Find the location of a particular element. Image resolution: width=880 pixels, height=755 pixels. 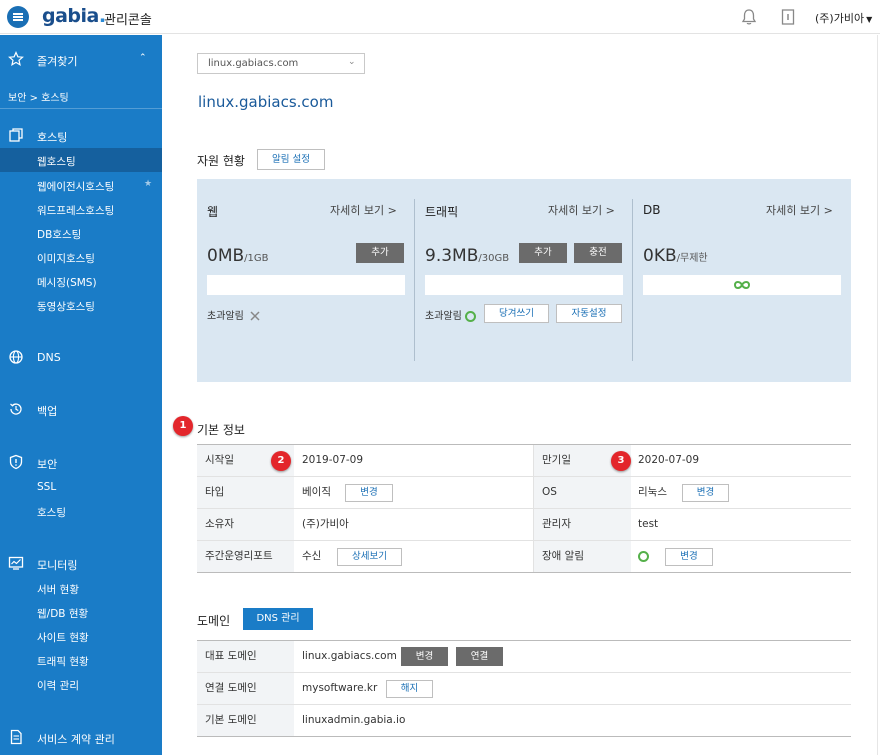

user-menu: (주)가비아 ▼ is located at coordinates (843, 18).